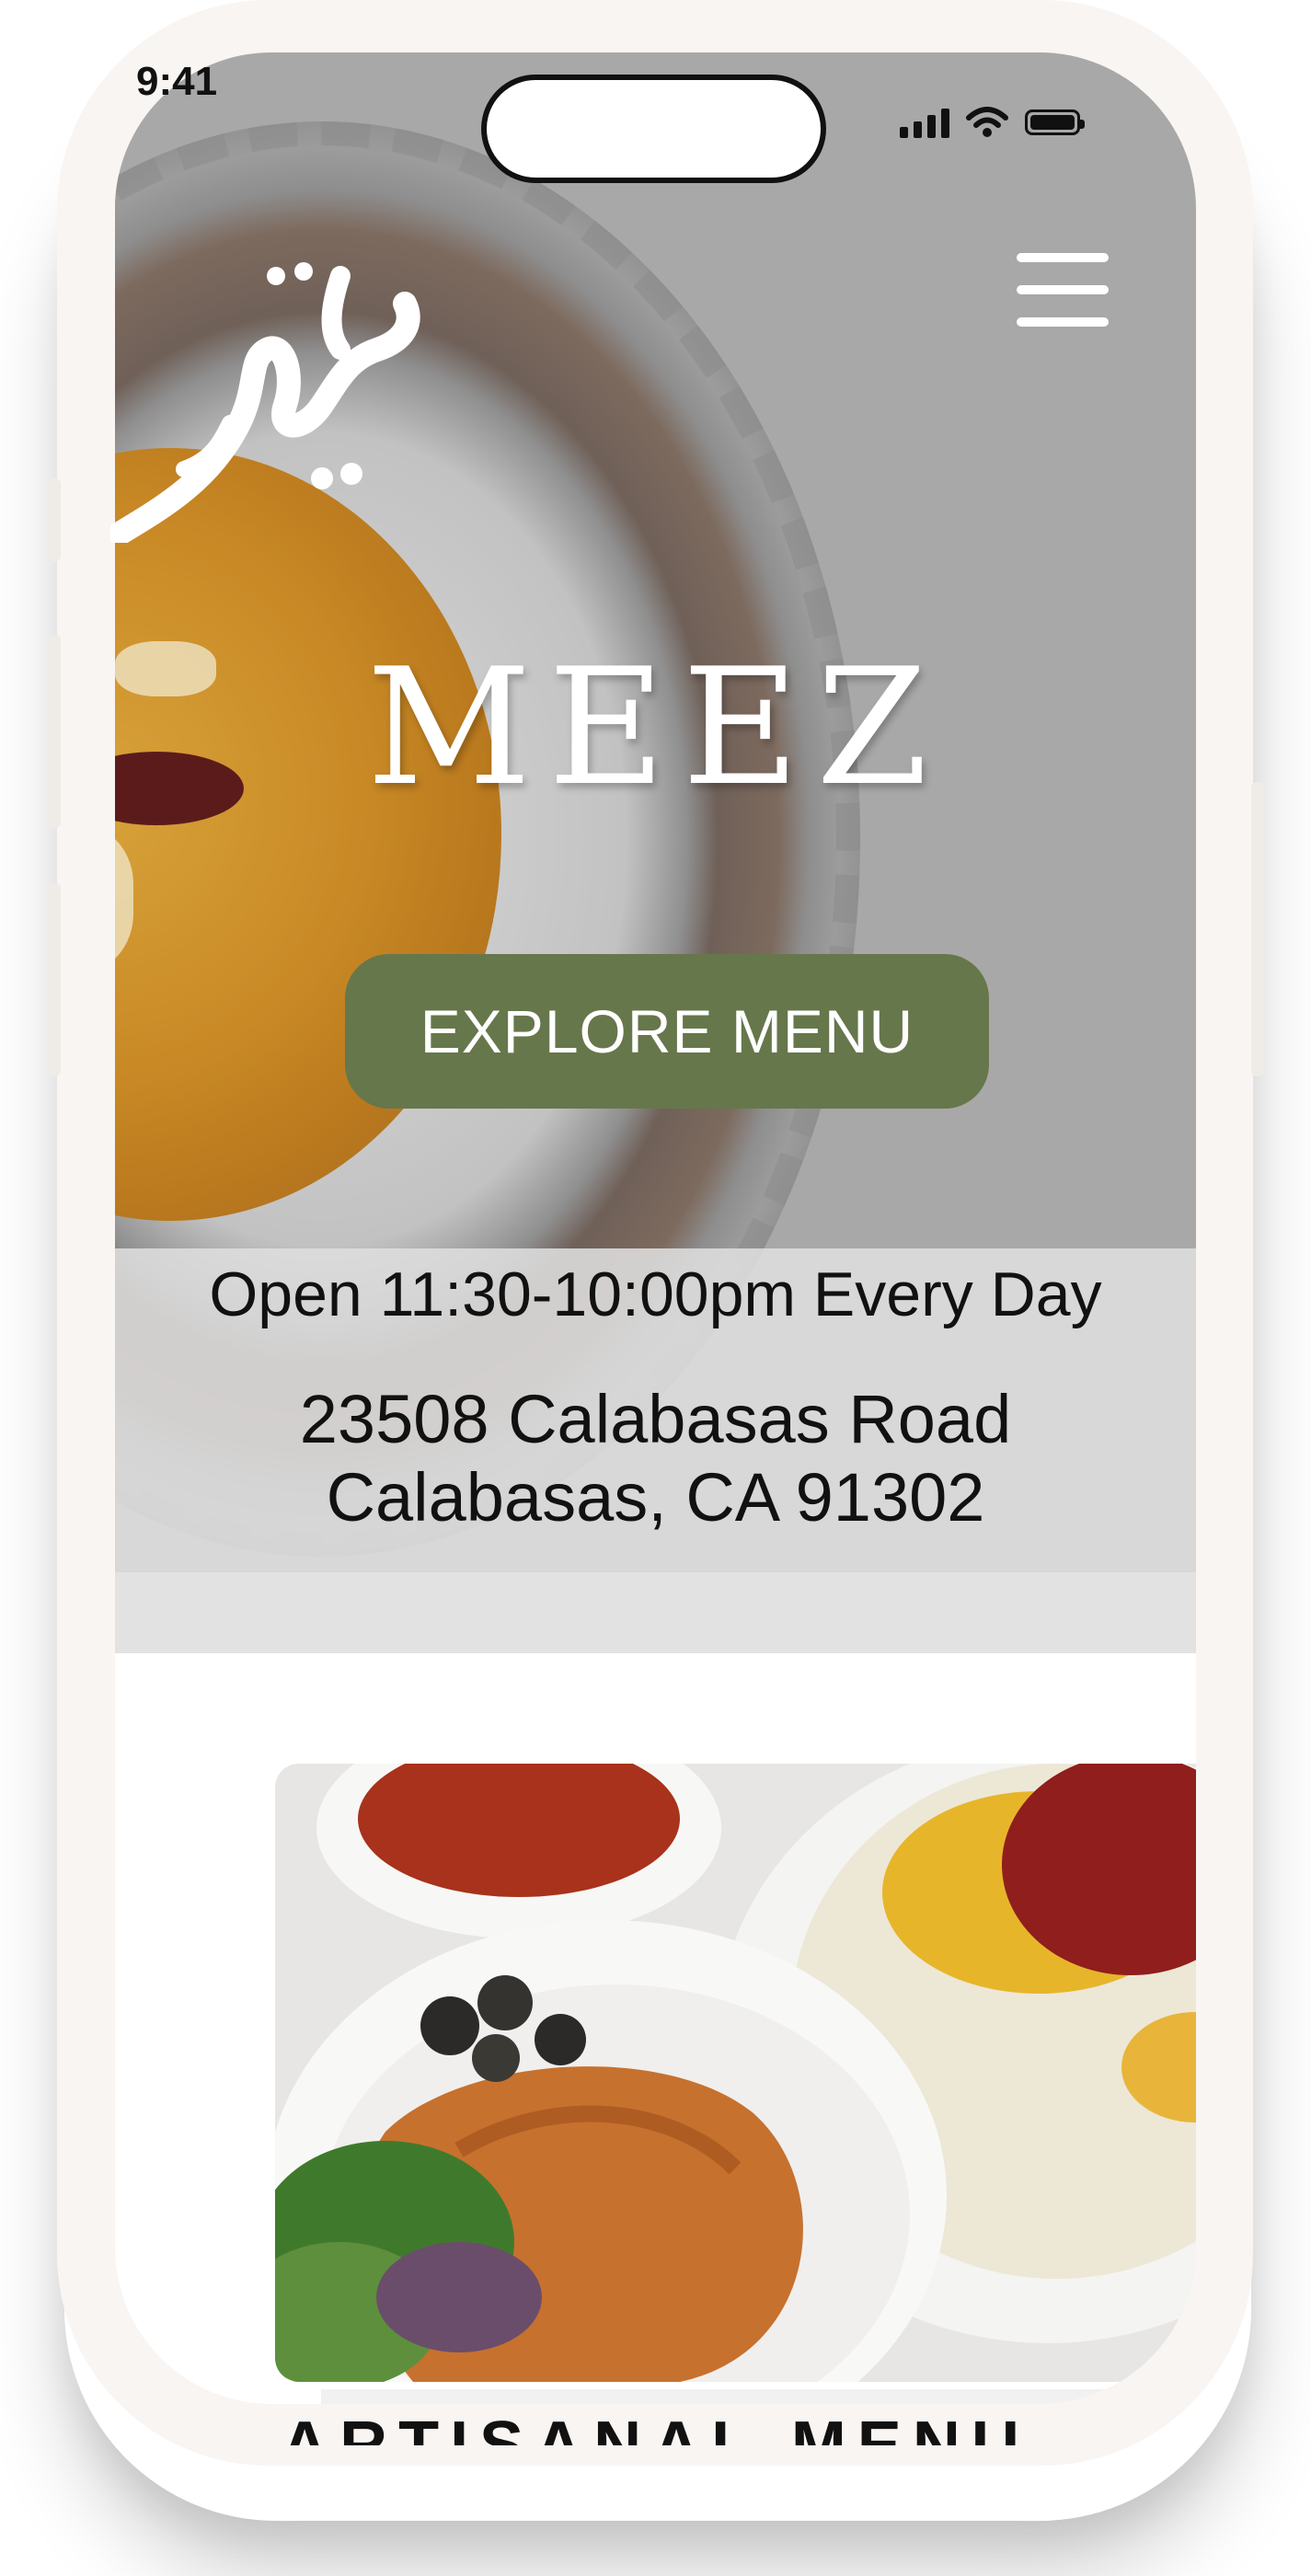  Describe the element at coordinates (655, 1294) in the screenshot. I see `opening-hours: Open 11:30-10:00pm Every Day` at that location.